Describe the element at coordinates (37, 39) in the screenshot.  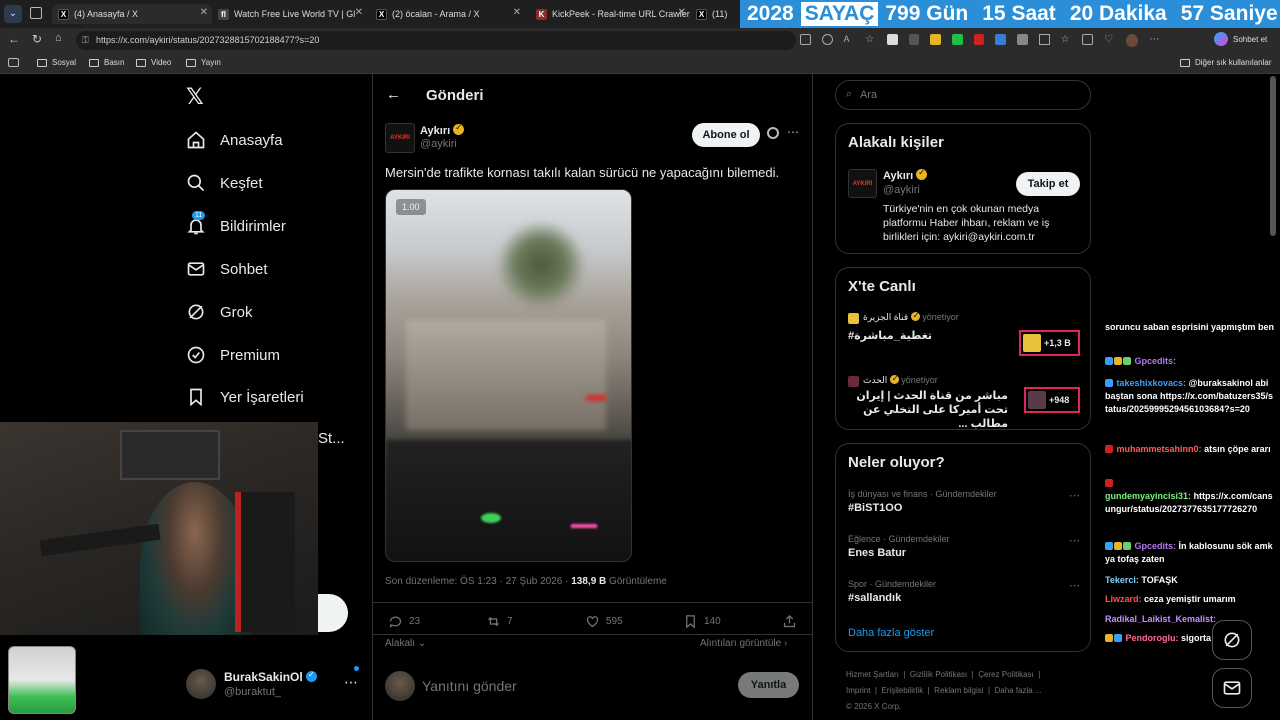
I see `reload-icon: ↻` at that location.